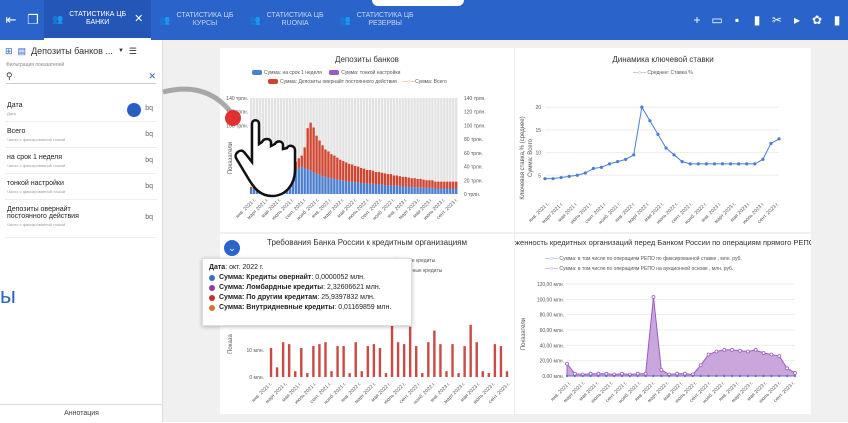 This screenshot has height=423, width=848. I want to click on annotation-button: Аннотация, so click(81, 413).